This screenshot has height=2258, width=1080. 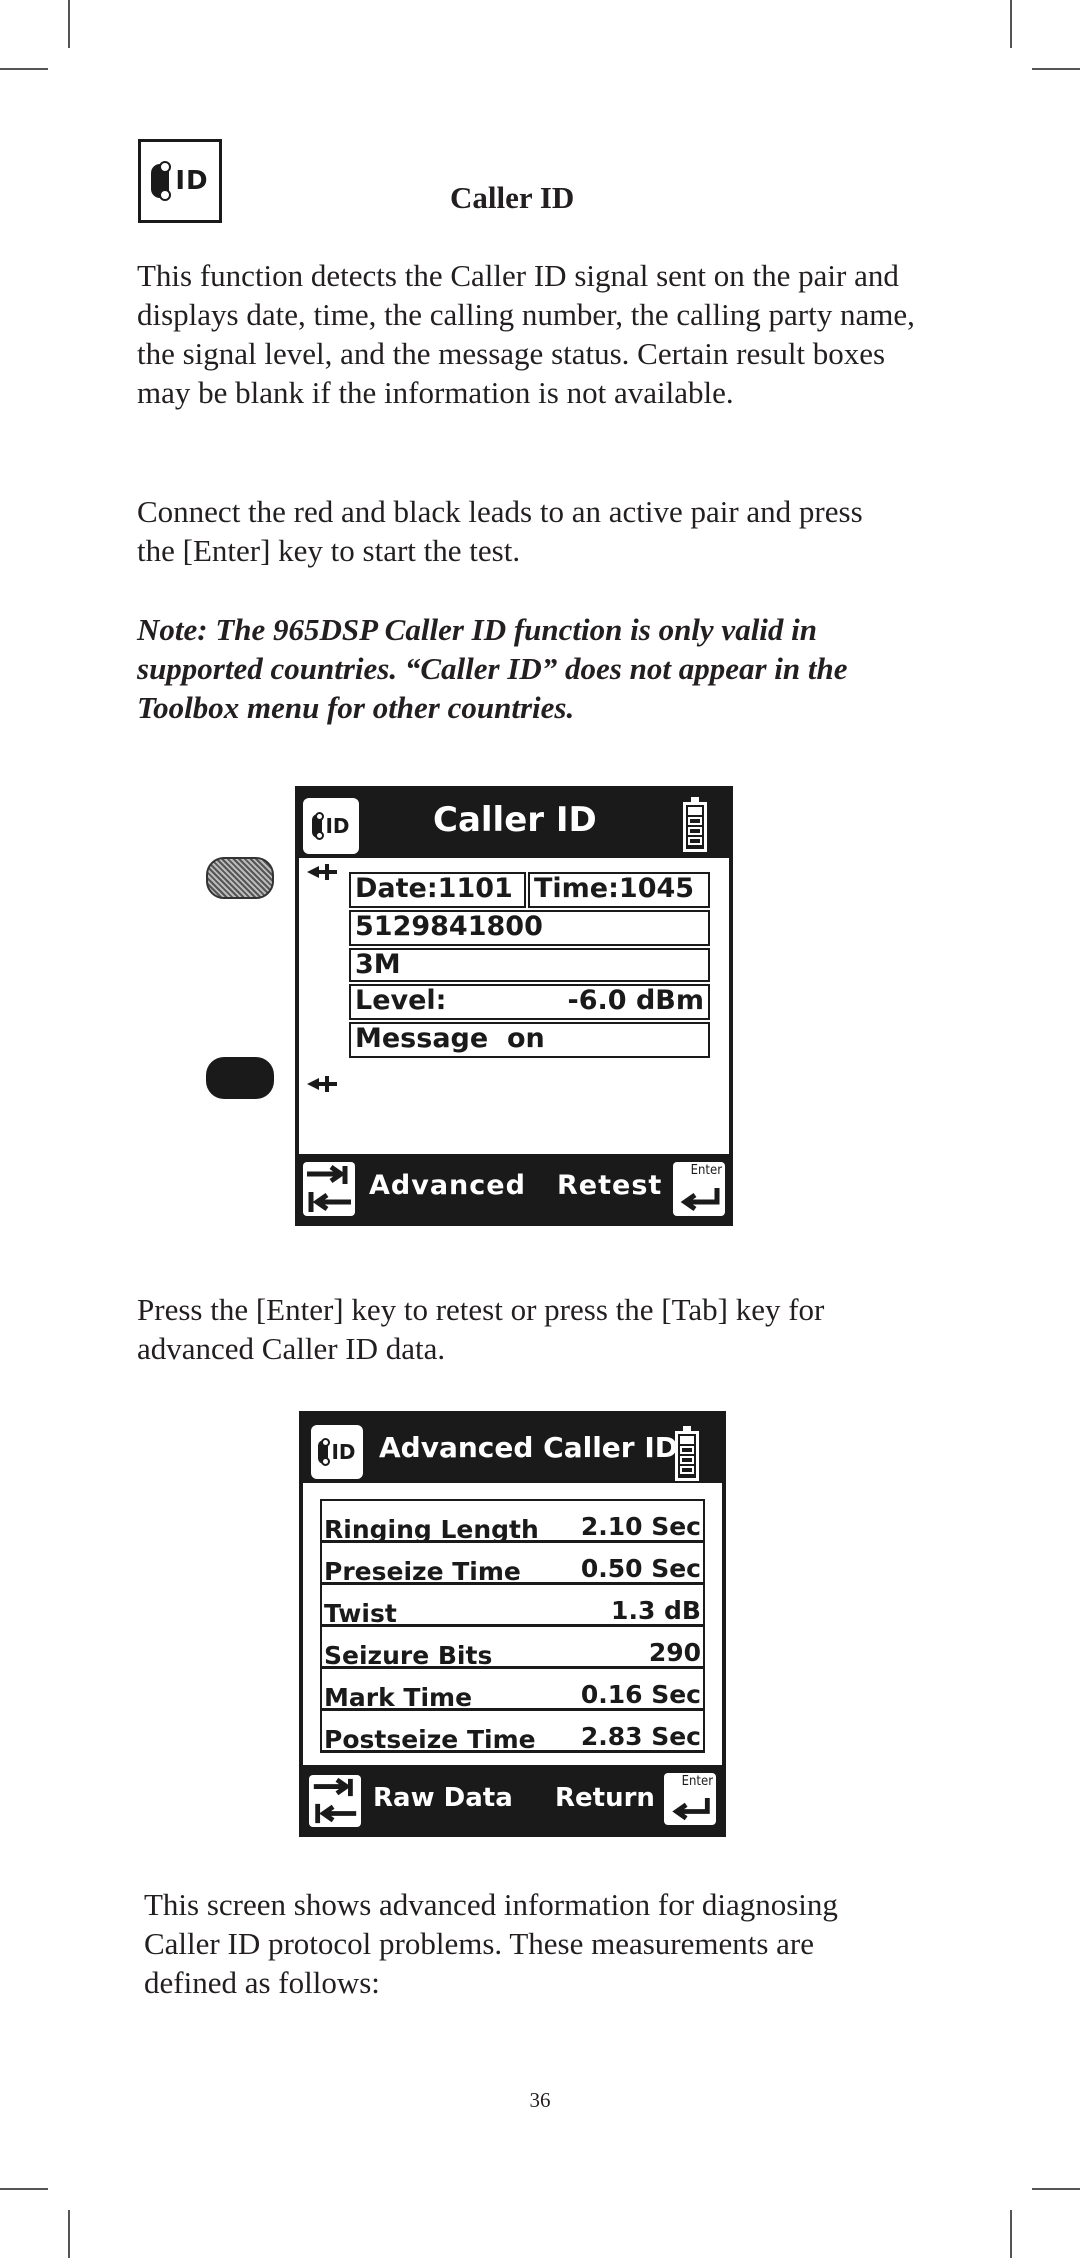 What do you see at coordinates (512, 197) in the screenshot?
I see `page-title: Caller ID` at bounding box center [512, 197].